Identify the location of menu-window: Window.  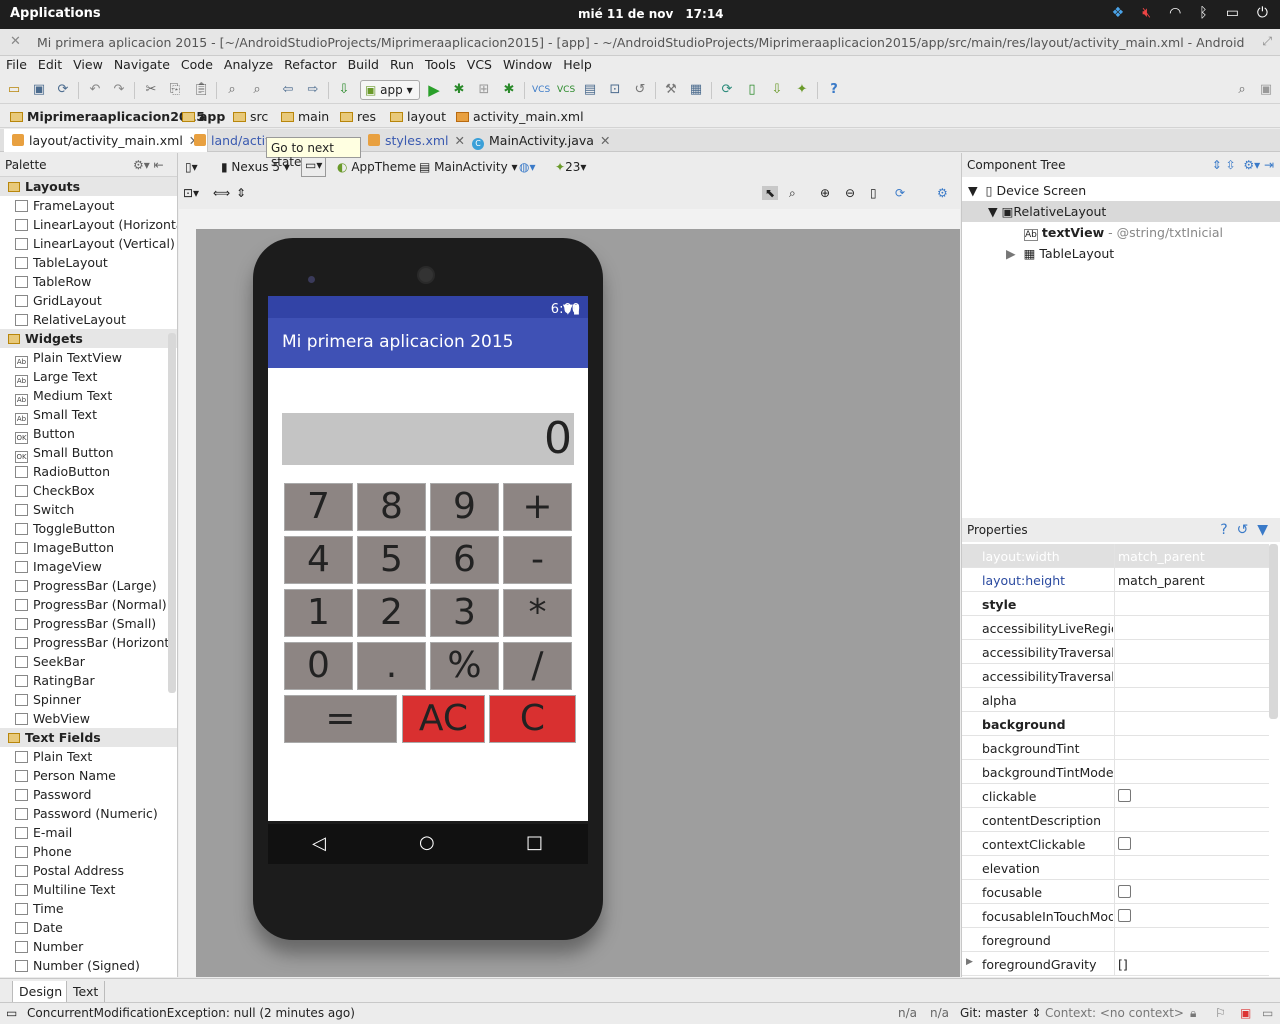
(531, 66).